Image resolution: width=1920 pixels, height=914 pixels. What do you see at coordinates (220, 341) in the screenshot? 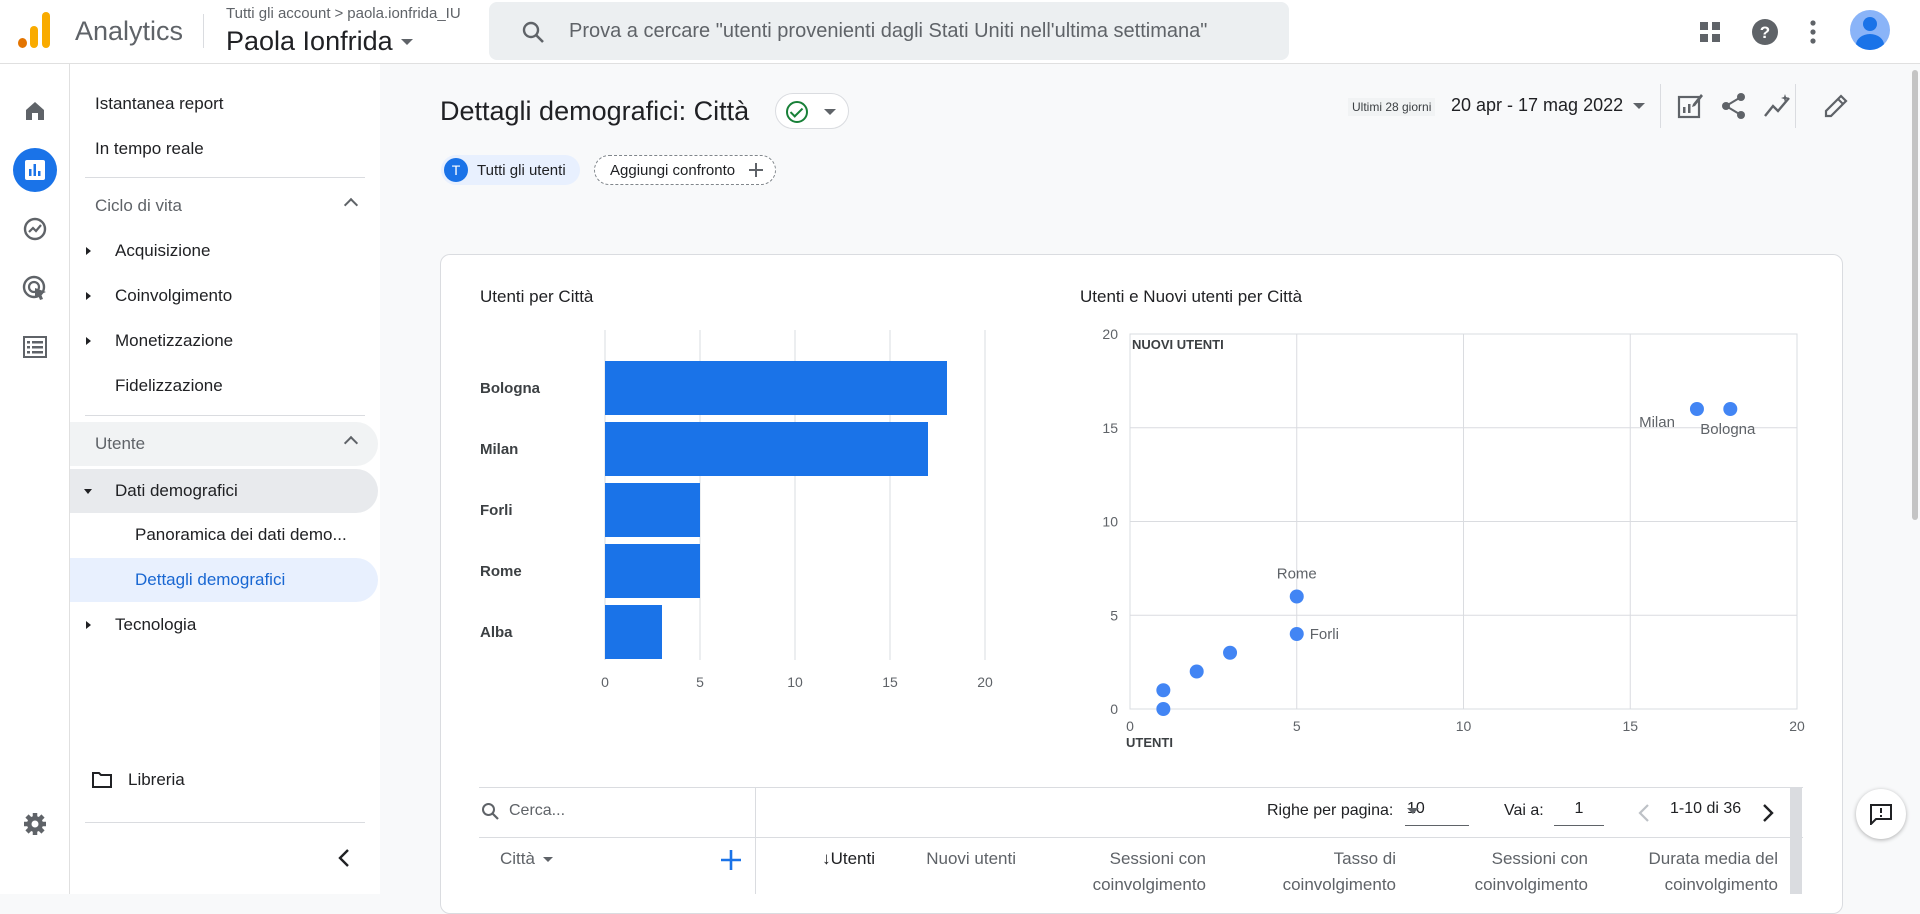
I see `nav-item-monetization: Monetizzazione` at bounding box center [220, 341].